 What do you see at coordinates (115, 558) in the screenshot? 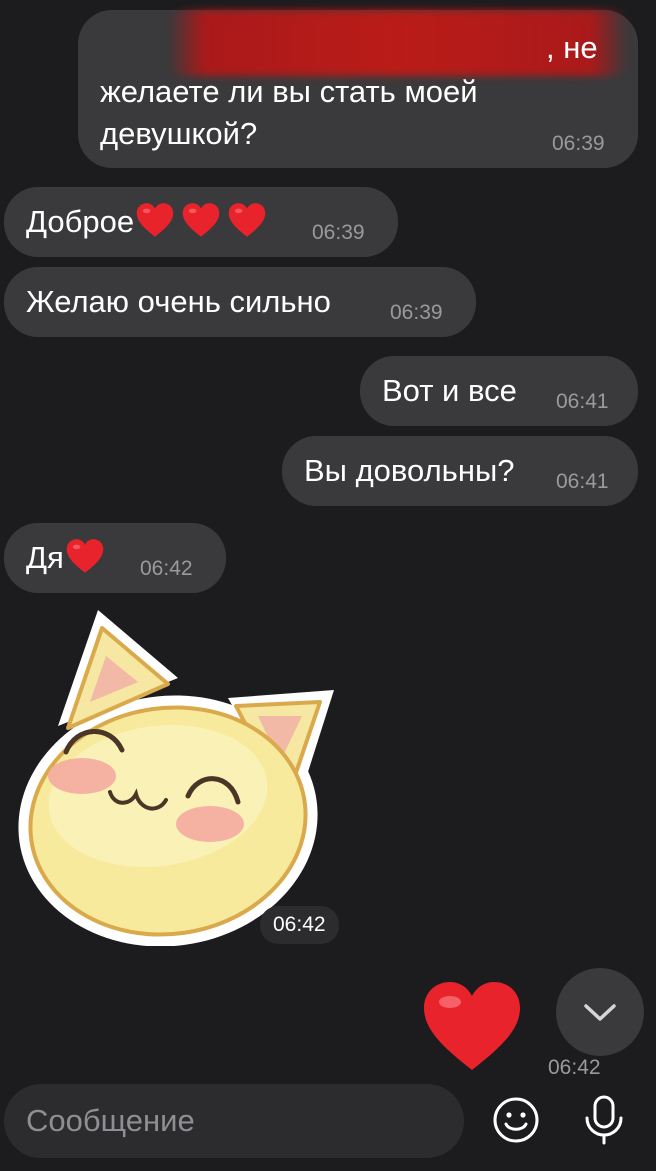
I see `message-bubble-incoming: Дя 06:42` at bounding box center [115, 558].